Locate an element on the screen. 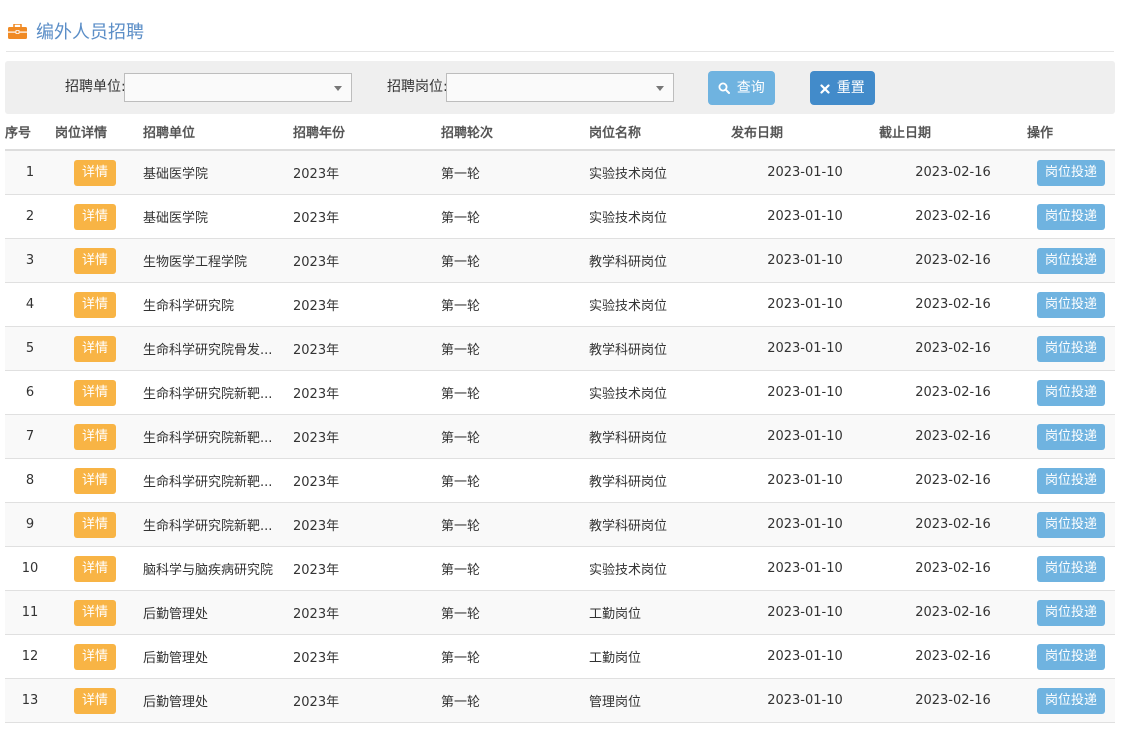  query-button: 查询 is located at coordinates (741, 88).